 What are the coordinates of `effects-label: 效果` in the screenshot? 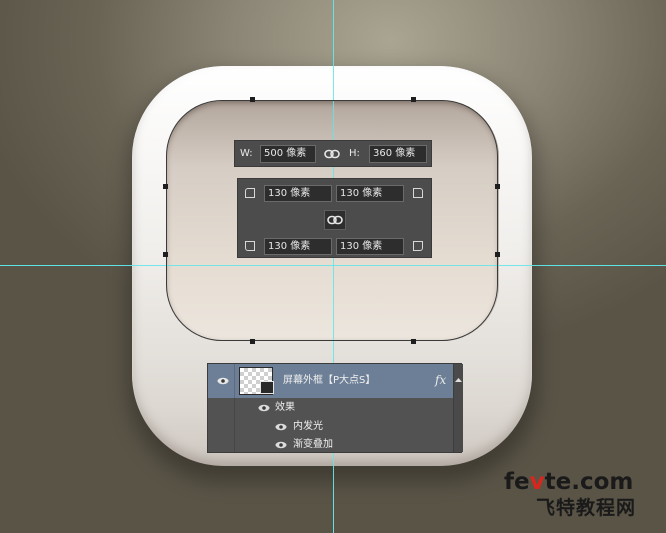 It's located at (285, 407).